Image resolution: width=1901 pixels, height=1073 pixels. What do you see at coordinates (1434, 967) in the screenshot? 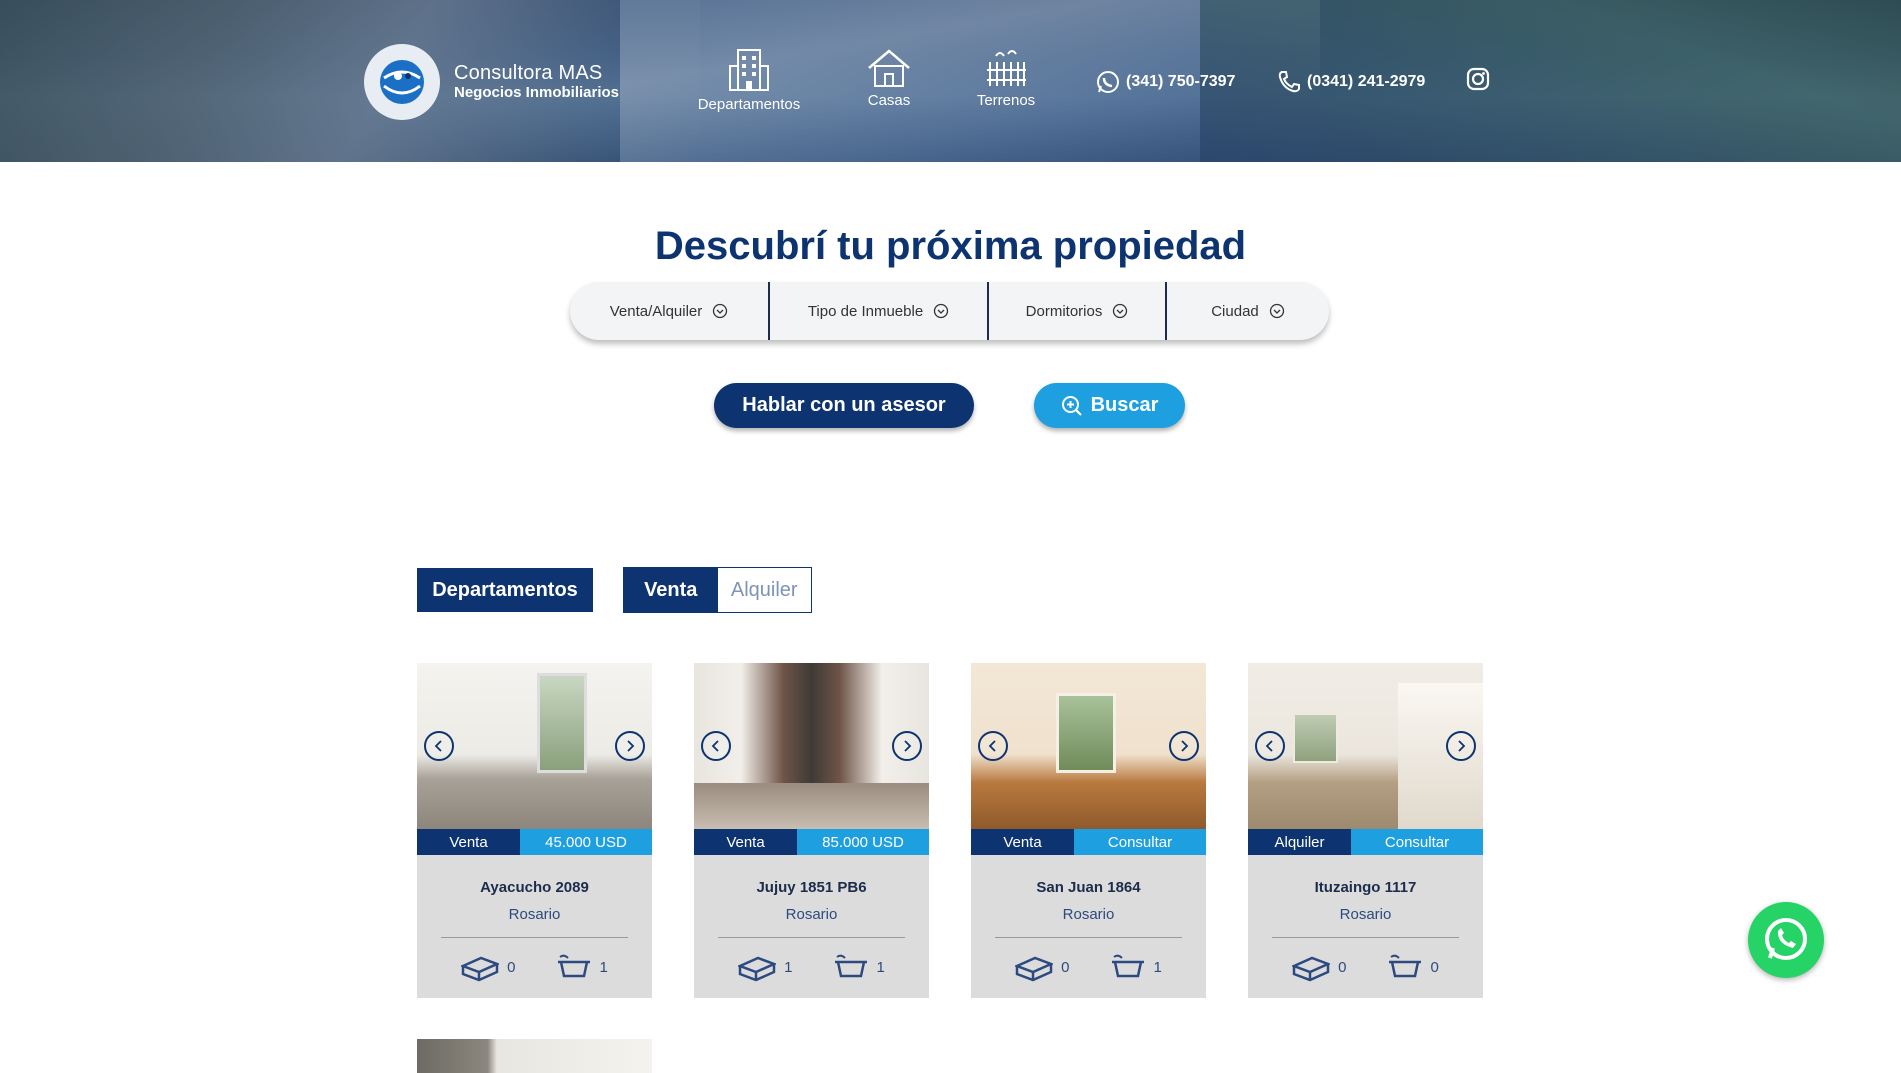
I see `bathrooms-count: 0` at bounding box center [1434, 967].